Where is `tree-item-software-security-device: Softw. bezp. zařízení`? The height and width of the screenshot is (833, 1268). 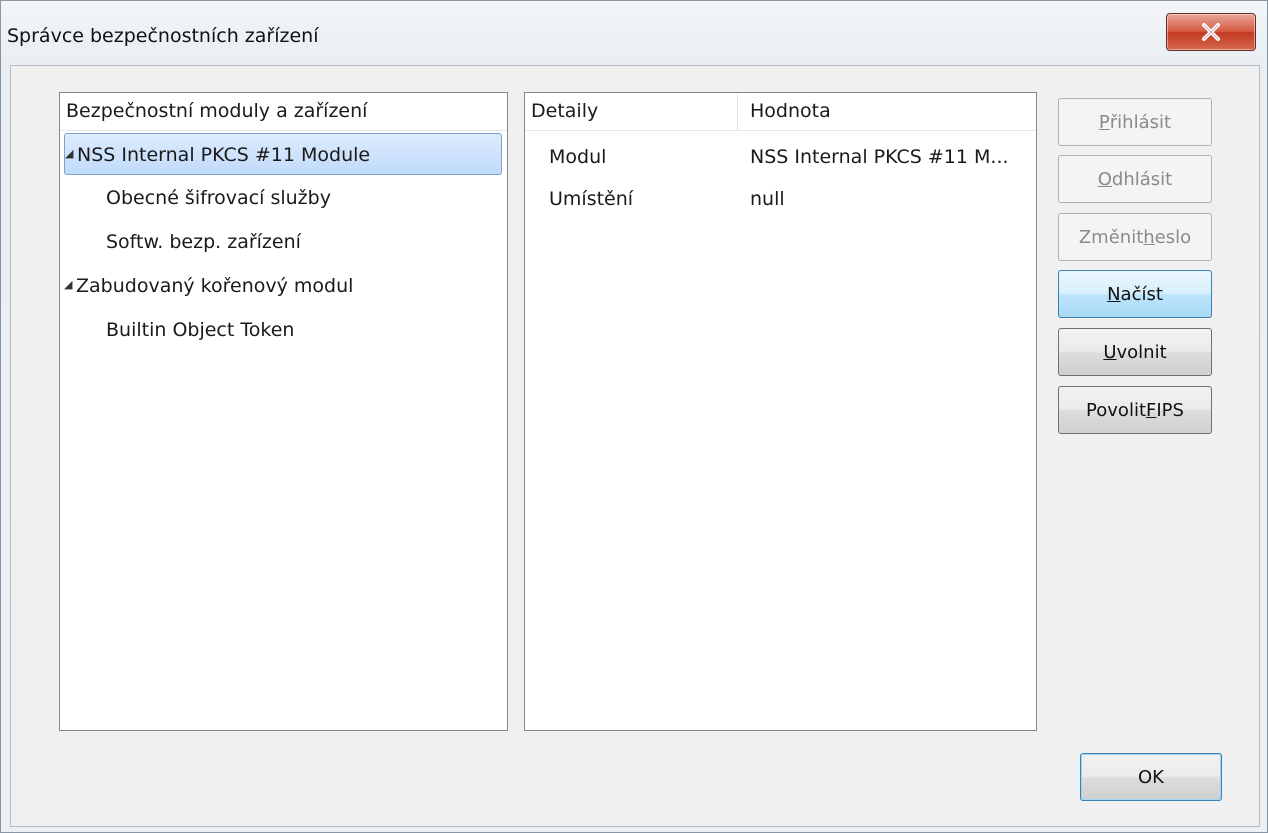 tree-item-software-security-device: Softw. bezp. zařízení is located at coordinates (283, 242).